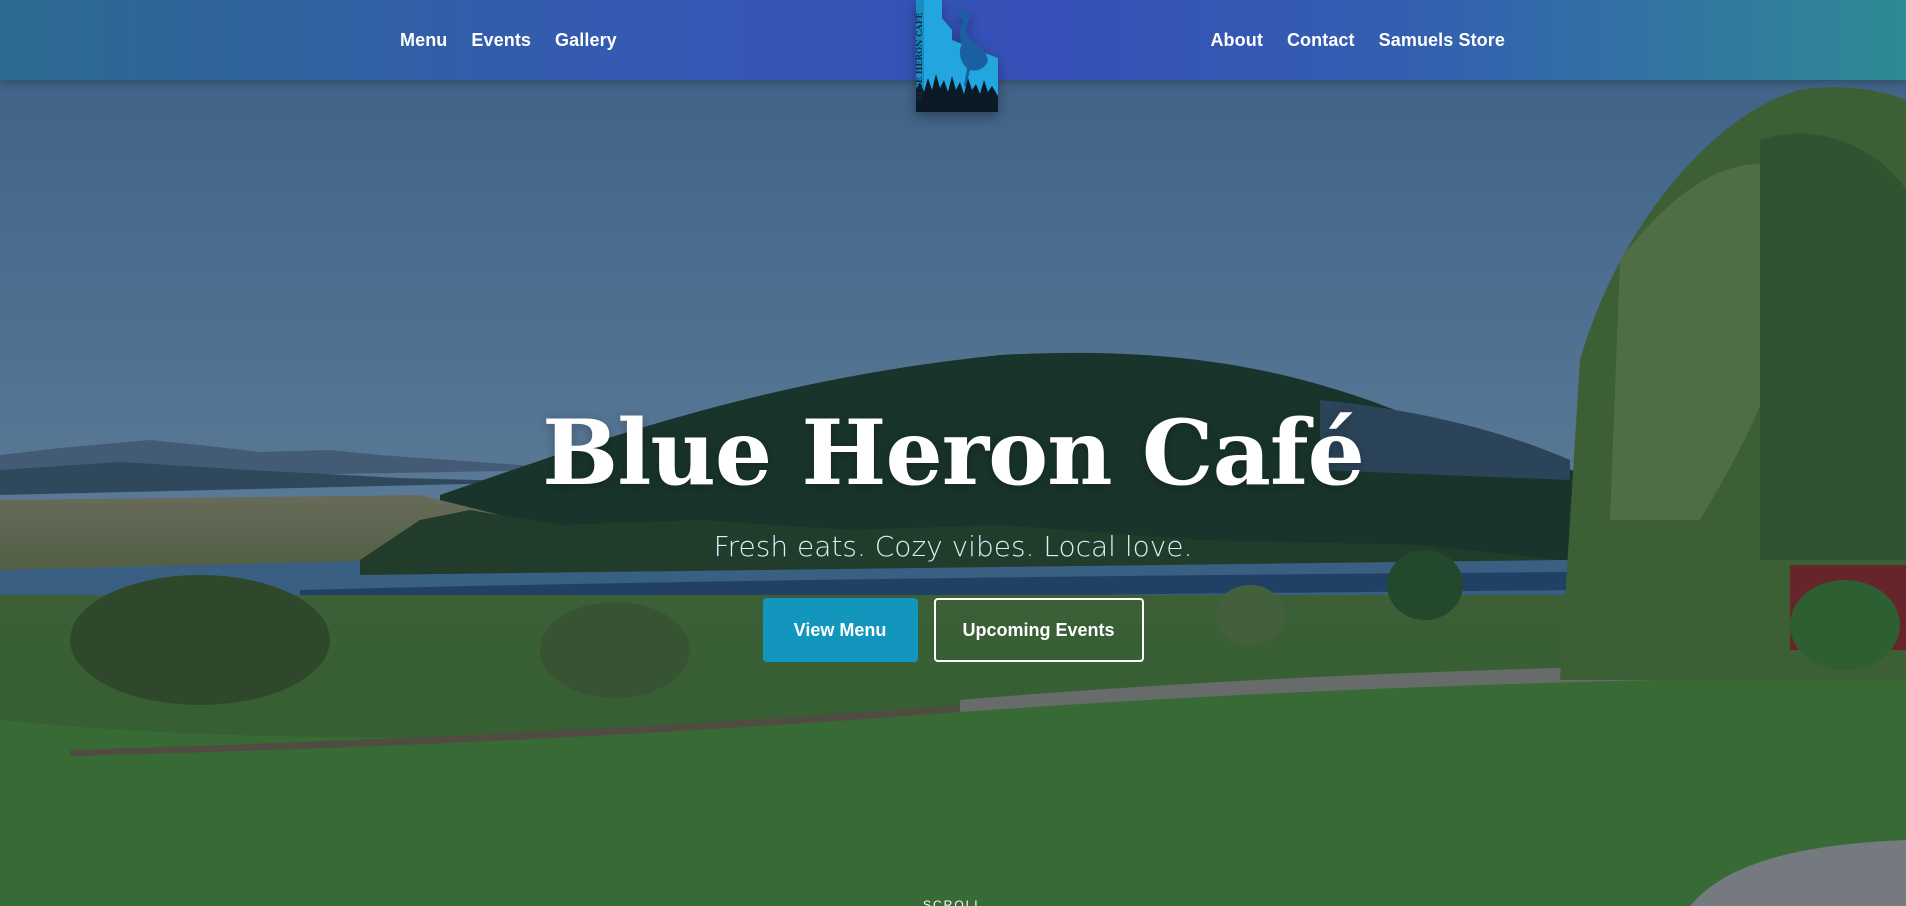 This screenshot has height=906, width=1906. I want to click on heron-logo: BLUE HERON CAFE, so click(955, 56).